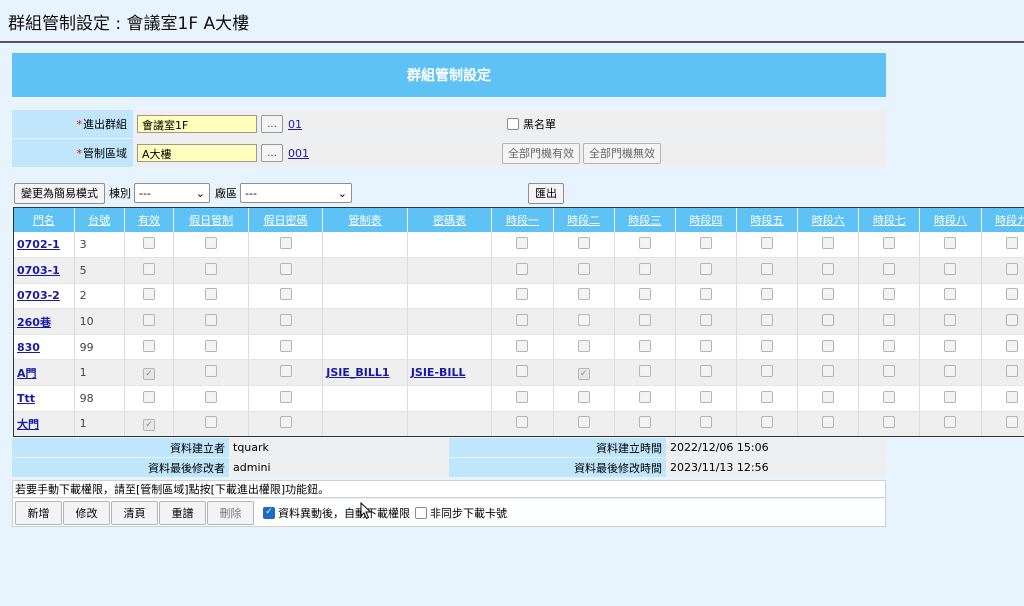  What do you see at coordinates (583, 374) in the screenshot?
I see `period-2-checkbox: ✓` at bounding box center [583, 374].